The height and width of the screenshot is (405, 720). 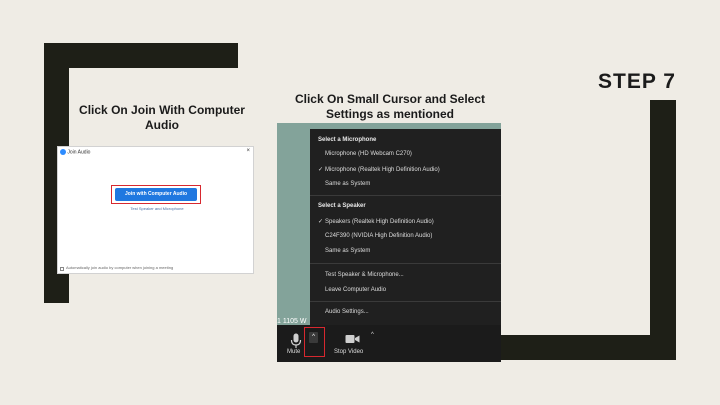 I want to click on video-options-caret-button: ^, so click(x=372, y=335).